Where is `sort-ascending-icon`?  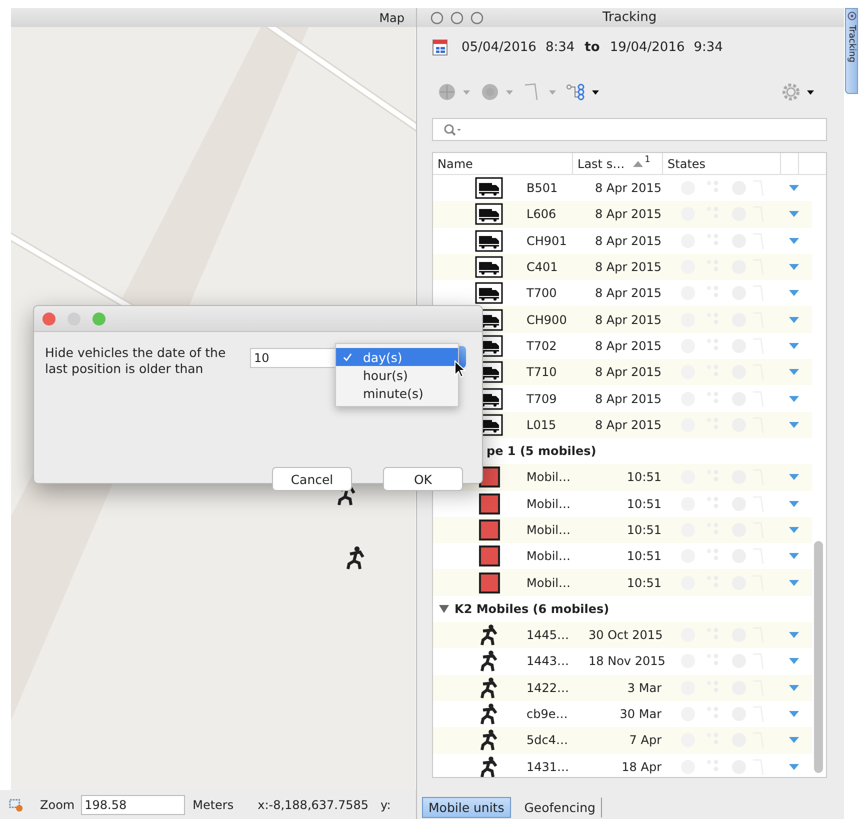 sort-ascending-icon is located at coordinates (637, 163).